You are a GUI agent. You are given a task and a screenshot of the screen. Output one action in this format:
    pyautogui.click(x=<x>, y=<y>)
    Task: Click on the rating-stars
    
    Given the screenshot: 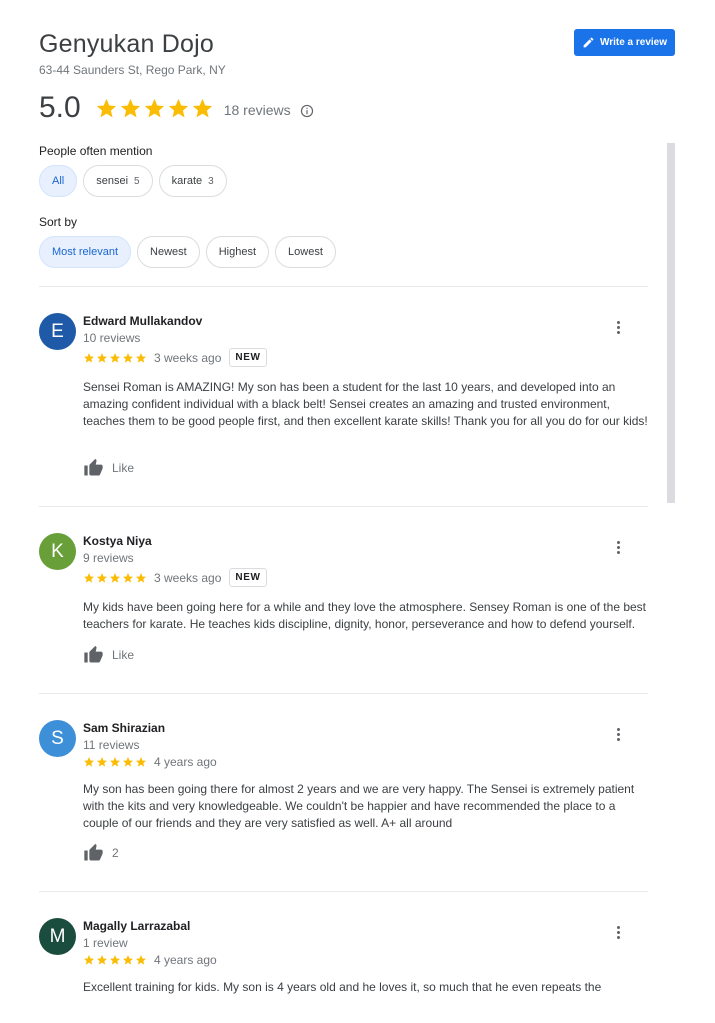 What is the action you would take?
    pyautogui.click(x=154, y=108)
    